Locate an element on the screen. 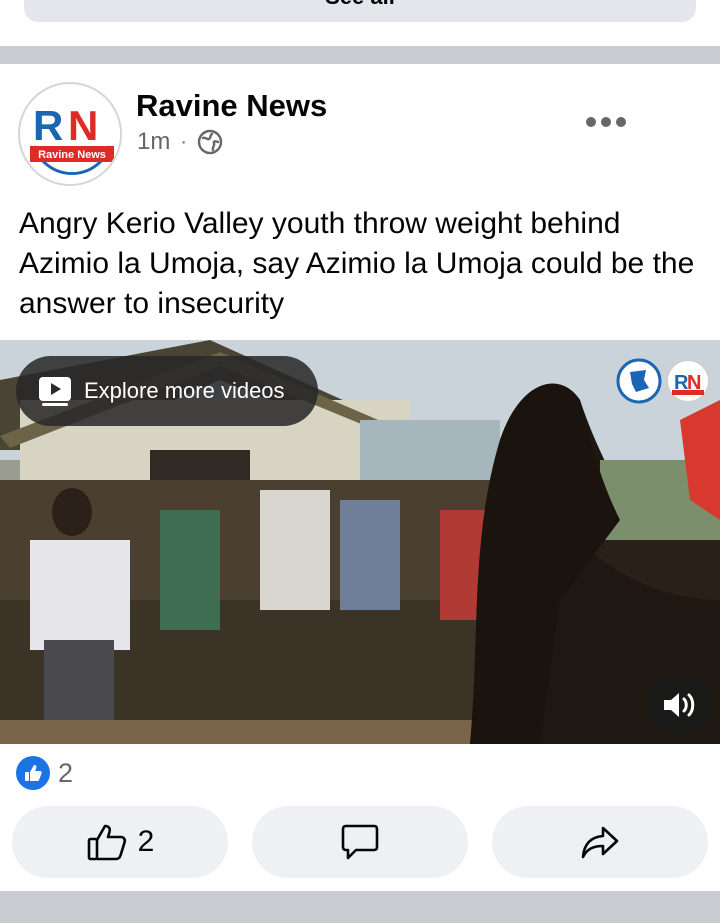 Image resolution: width=720 pixels, height=923 pixels. svg-text: N is located at coordinates (83, 125).